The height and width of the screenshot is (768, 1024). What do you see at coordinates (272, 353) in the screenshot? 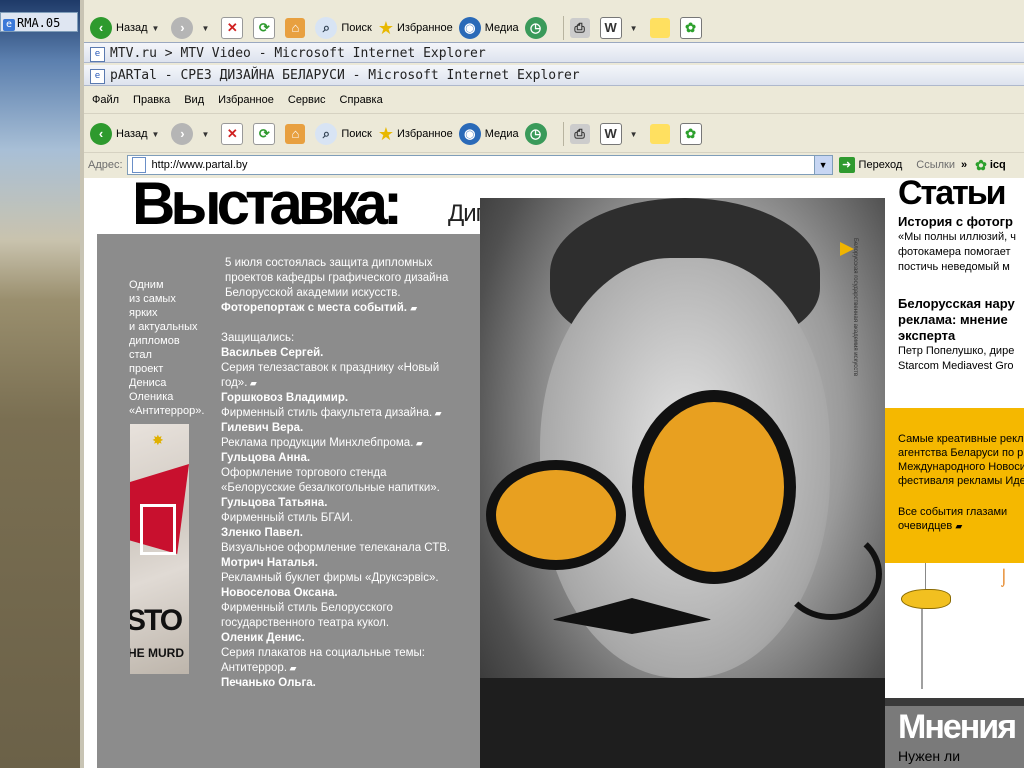
I see `defender-name: Васильев Сергей.` at bounding box center [272, 353].